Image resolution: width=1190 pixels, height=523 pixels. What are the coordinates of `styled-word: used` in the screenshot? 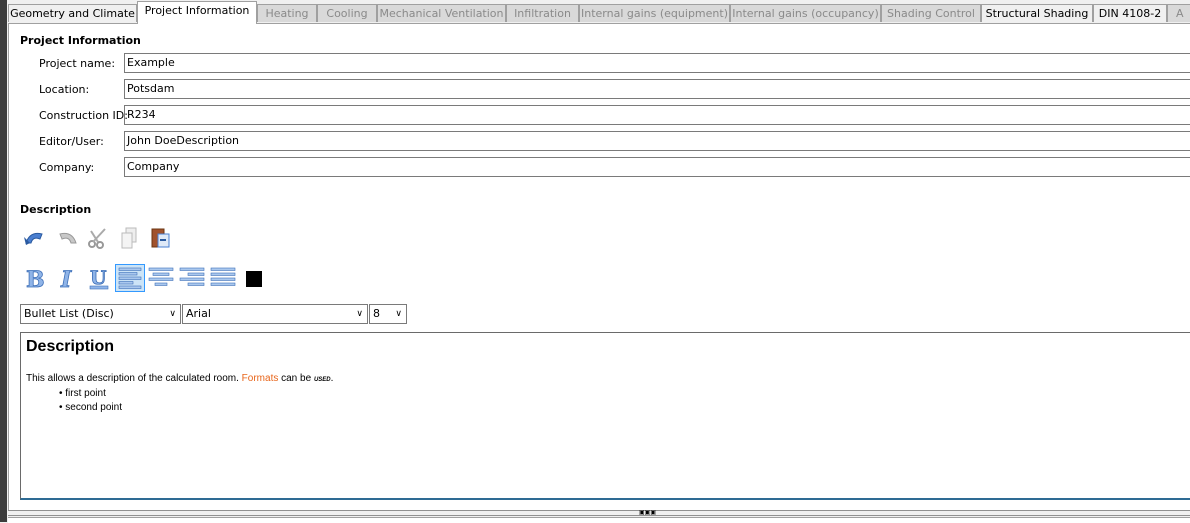 It's located at (322, 378).